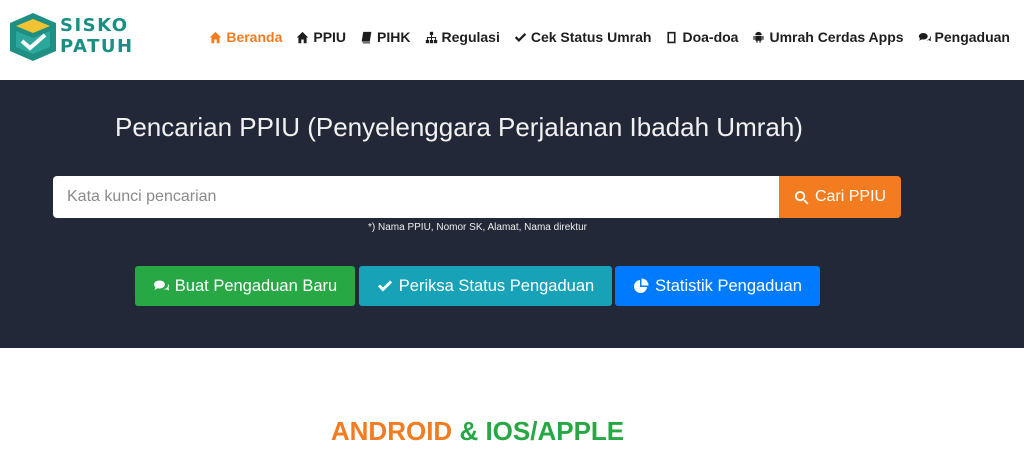 This screenshot has height=470, width=1024. Describe the element at coordinates (850, 196) in the screenshot. I see `search-button-label: Cari PPIU` at that location.